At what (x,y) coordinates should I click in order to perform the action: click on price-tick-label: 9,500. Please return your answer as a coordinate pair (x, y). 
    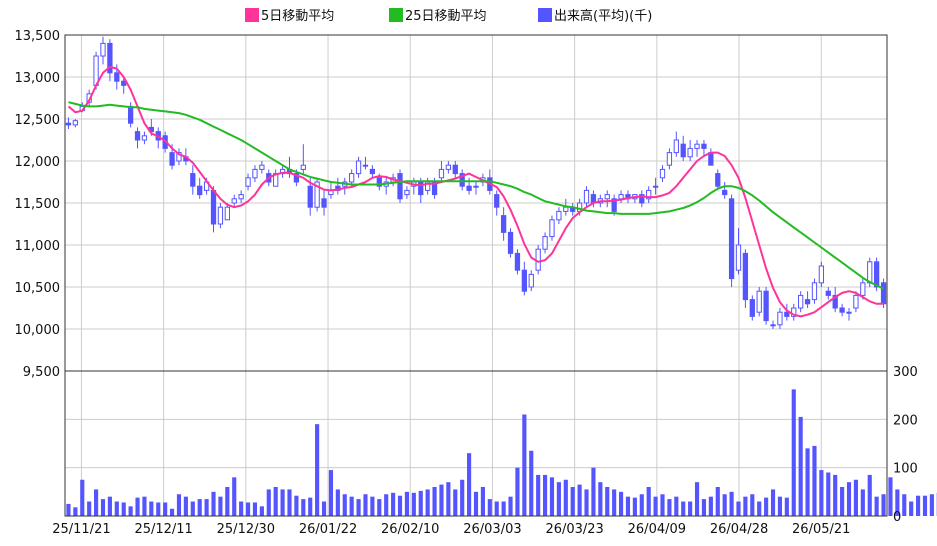
    Looking at the image, I should click on (41, 372).